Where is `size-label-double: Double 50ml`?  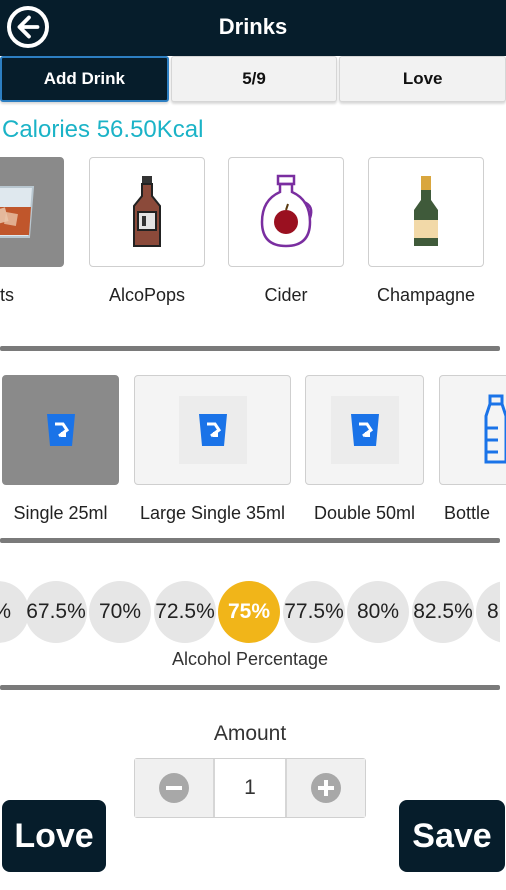
size-label-double: Double 50ml is located at coordinates (364, 513).